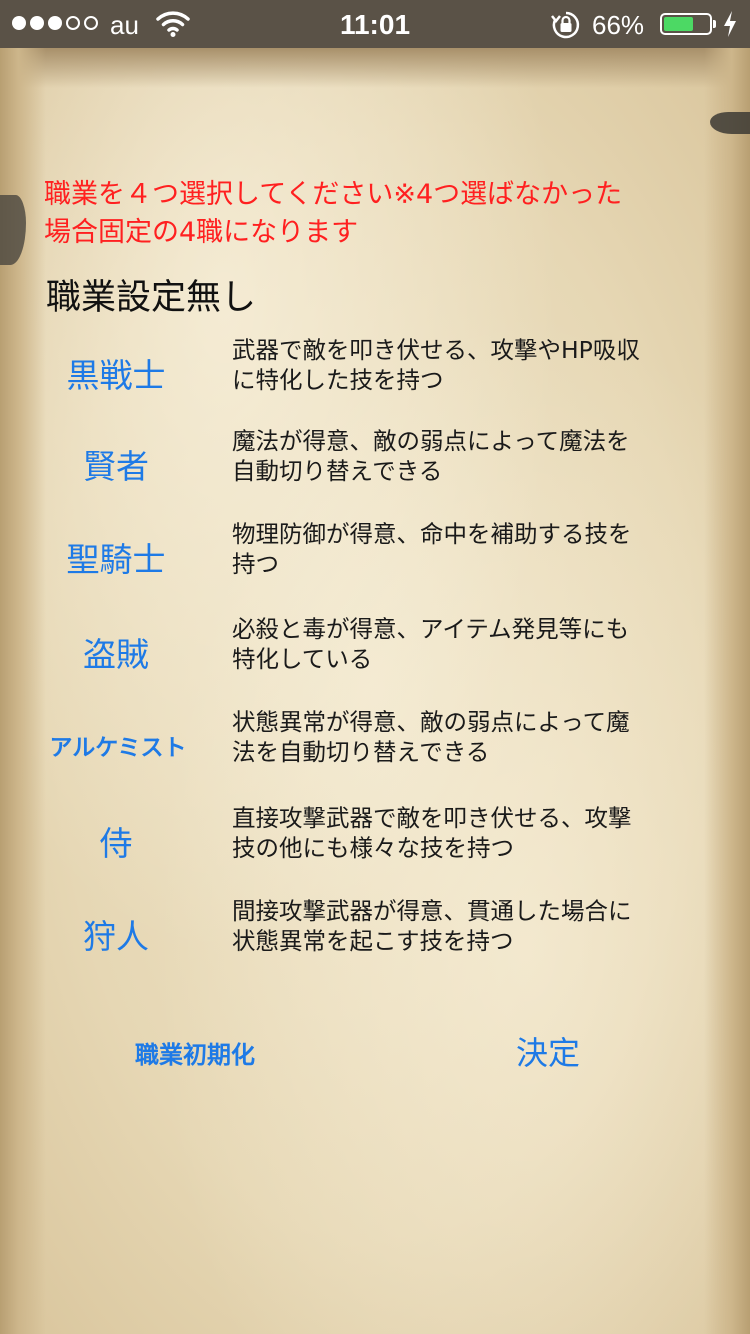 This screenshot has width=750, height=1334. Describe the element at coordinates (432, 534) in the screenshot. I see `job-description-line: 物理防御が得意、命中を補助する技を` at that location.